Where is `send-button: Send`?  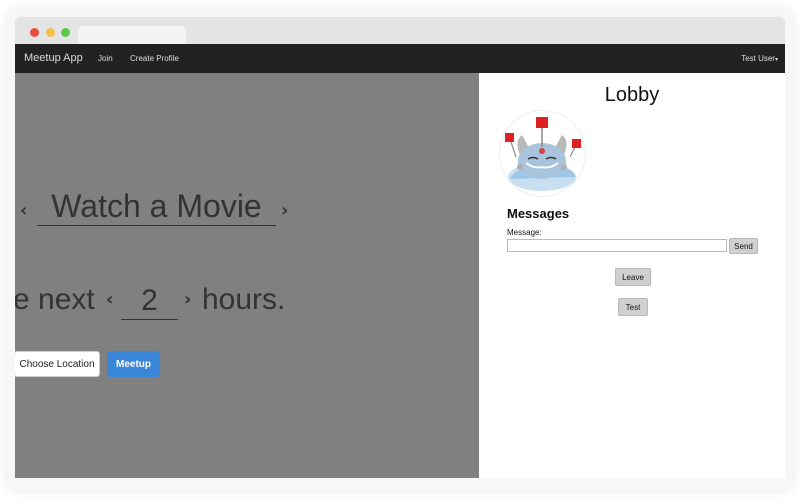 send-button: Send is located at coordinates (743, 246).